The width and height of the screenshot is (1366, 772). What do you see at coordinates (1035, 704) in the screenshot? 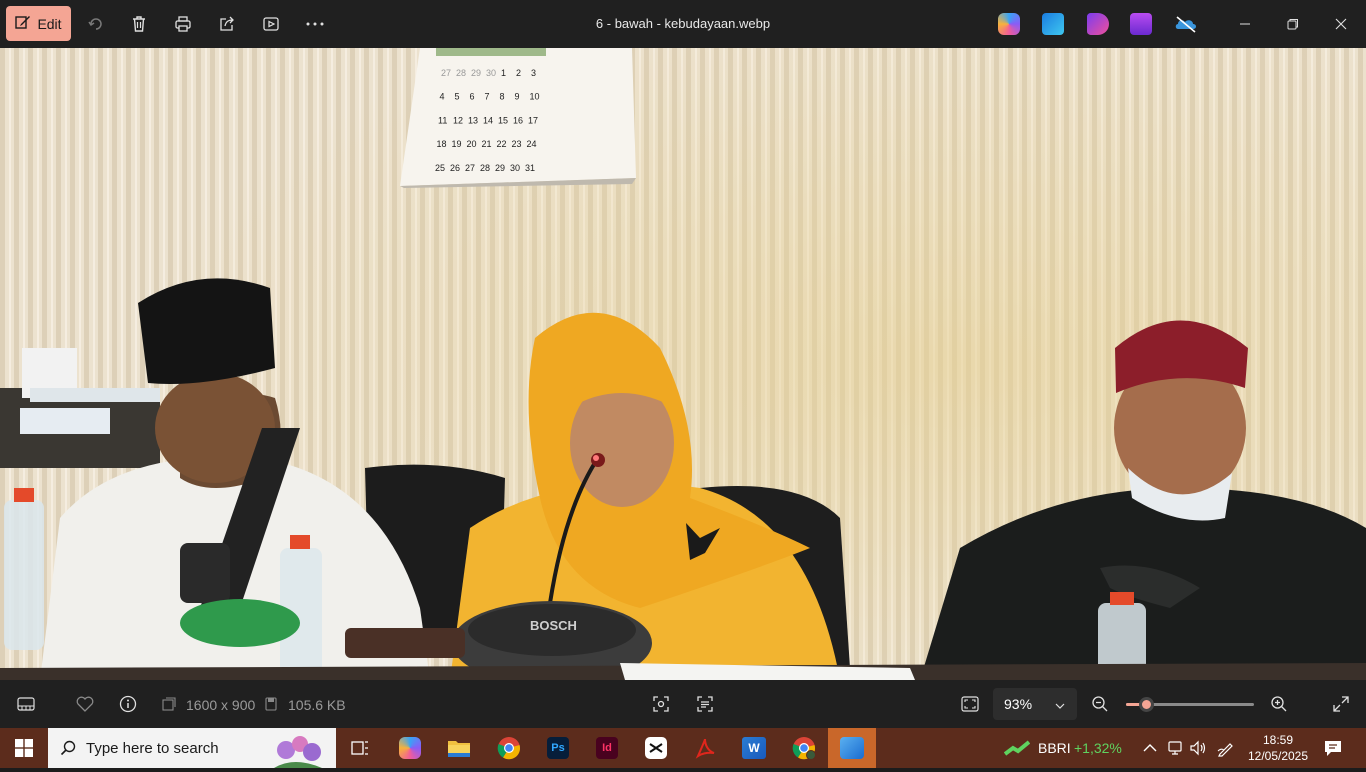
I see `zoom-dropdown: 93%` at bounding box center [1035, 704].